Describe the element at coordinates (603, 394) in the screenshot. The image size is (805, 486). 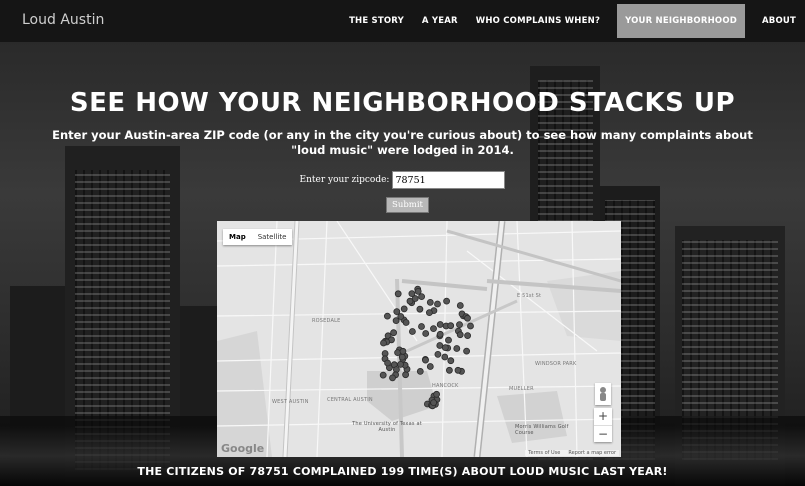
I see `street-view-icon` at that location.